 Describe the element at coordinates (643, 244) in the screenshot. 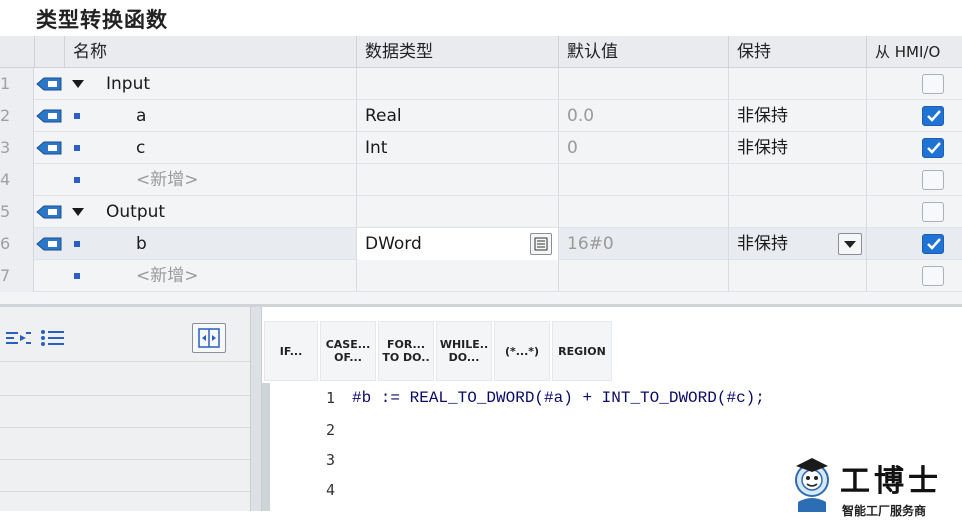

I see `param-default: 16#0` at that location.